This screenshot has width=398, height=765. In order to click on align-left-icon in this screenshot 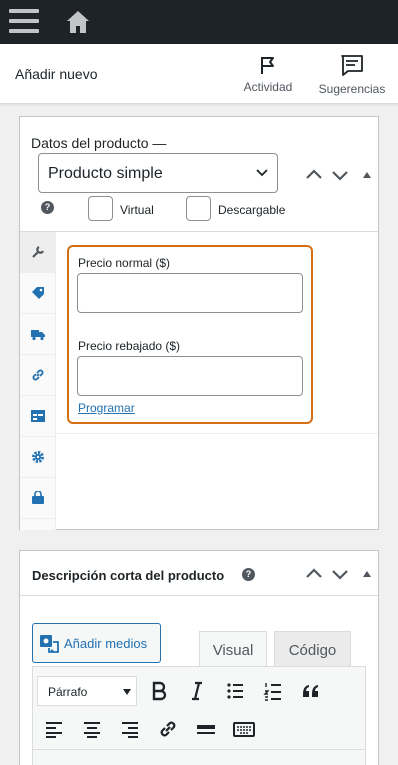, I will do `click(54, 729)`.